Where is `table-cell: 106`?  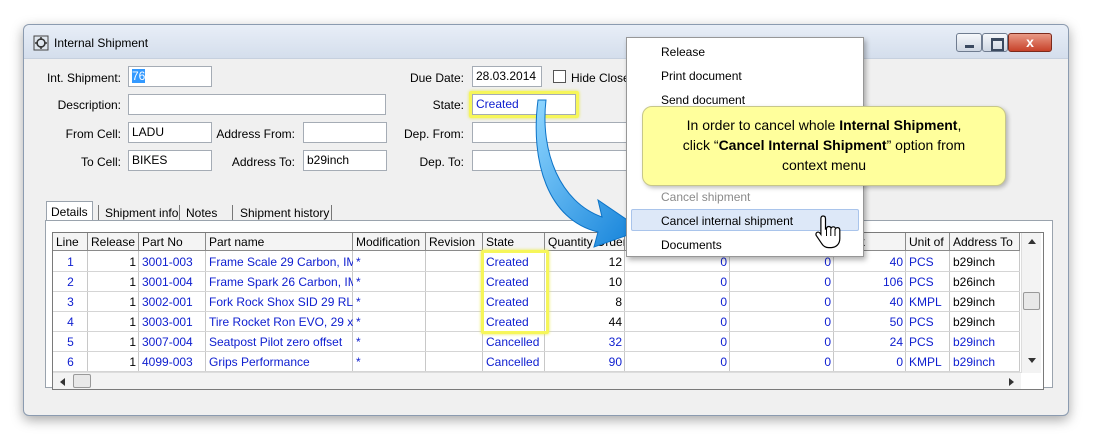
table-cell: 106 is located at coordinates (870, 282).